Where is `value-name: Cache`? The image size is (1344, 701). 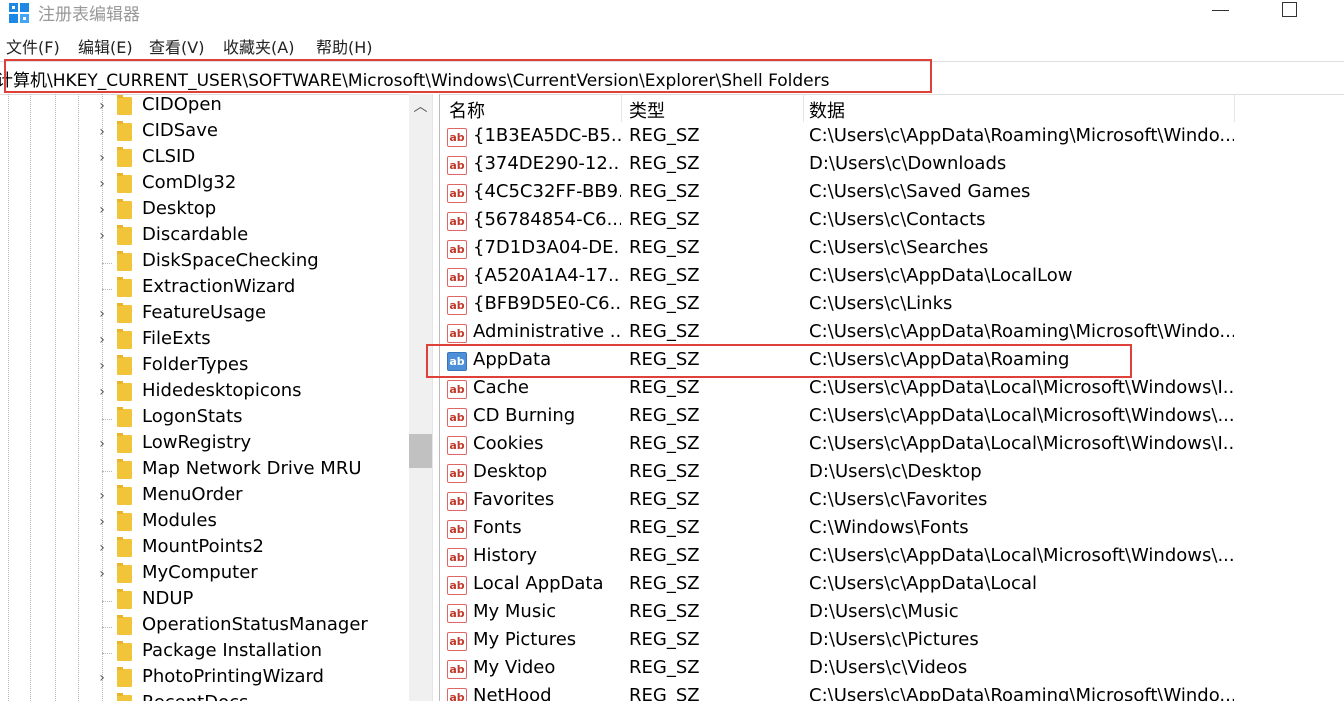 value-name: Cache is located at coordinates (501, 387).